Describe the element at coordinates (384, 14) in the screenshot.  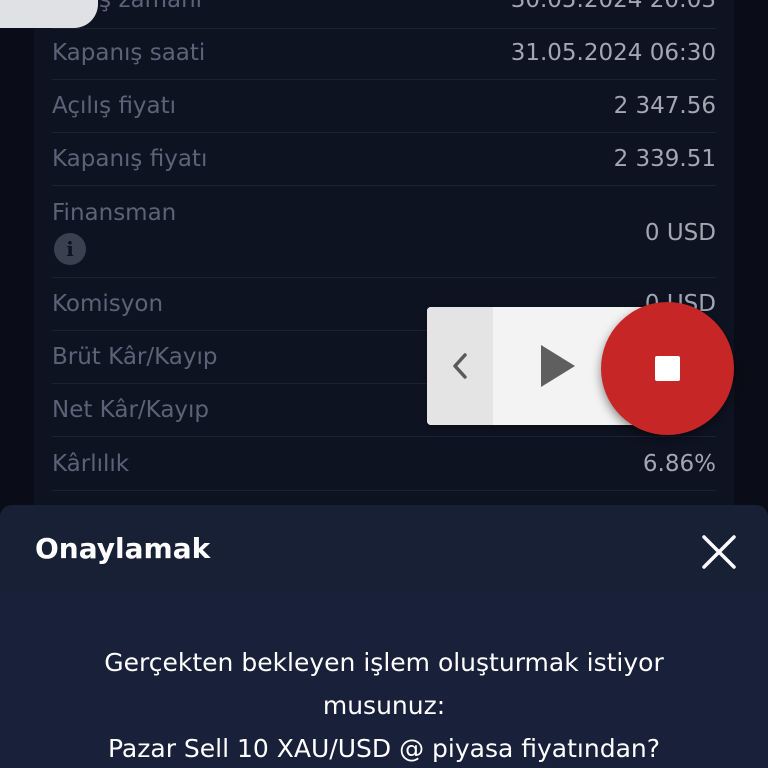
I see `detail-row-open-time: Açılış zamanı 30.05.2024 20:03` at that location.